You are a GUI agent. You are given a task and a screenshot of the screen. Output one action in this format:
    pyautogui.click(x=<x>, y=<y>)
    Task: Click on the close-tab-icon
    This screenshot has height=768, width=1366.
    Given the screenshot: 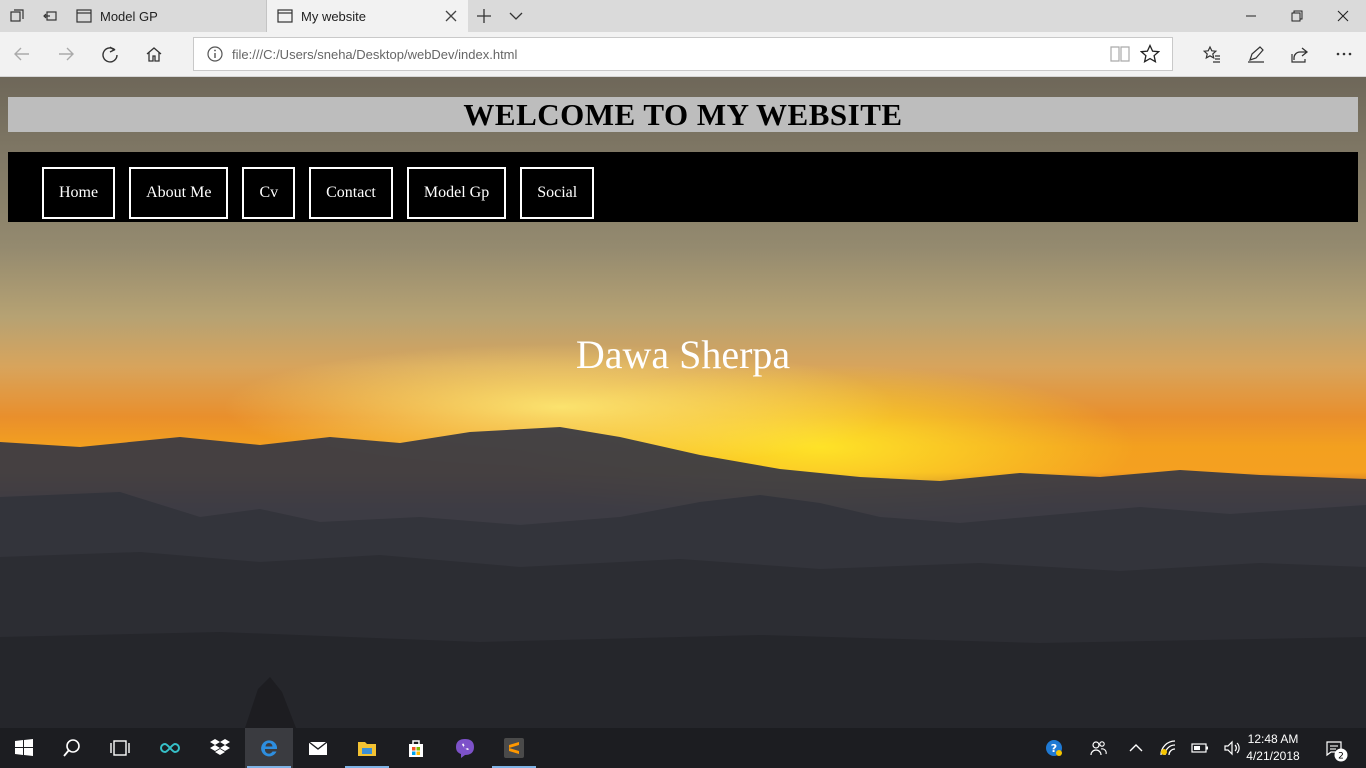 What is the action you would take?
    pyautogui.click(x=451, y=16)
    